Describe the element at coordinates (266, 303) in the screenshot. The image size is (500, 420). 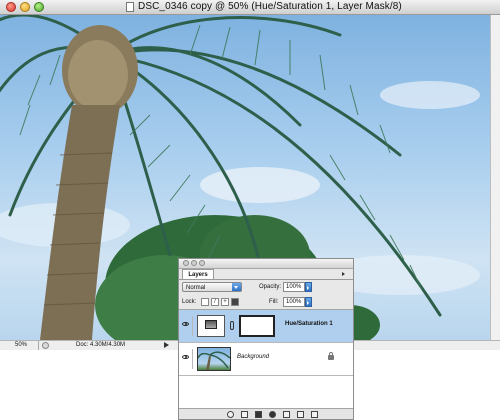
I see `lock-fill-row: Lock: / + Fill: 100%` at that location.